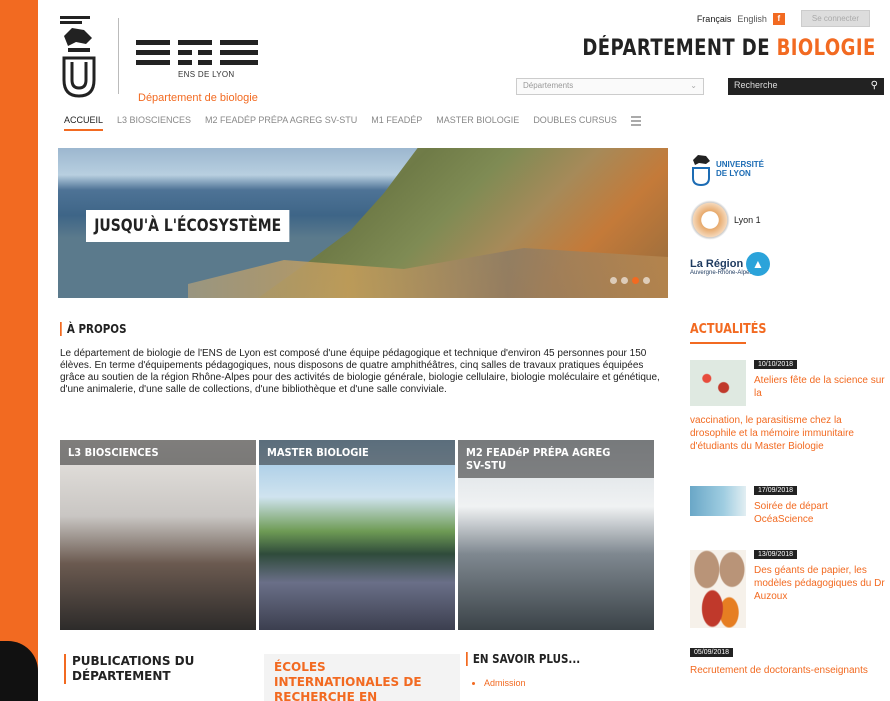  Describe the element at coordinates (806, 86) in the screenshot. I see `search-input: Recherche ⚲` at that location.